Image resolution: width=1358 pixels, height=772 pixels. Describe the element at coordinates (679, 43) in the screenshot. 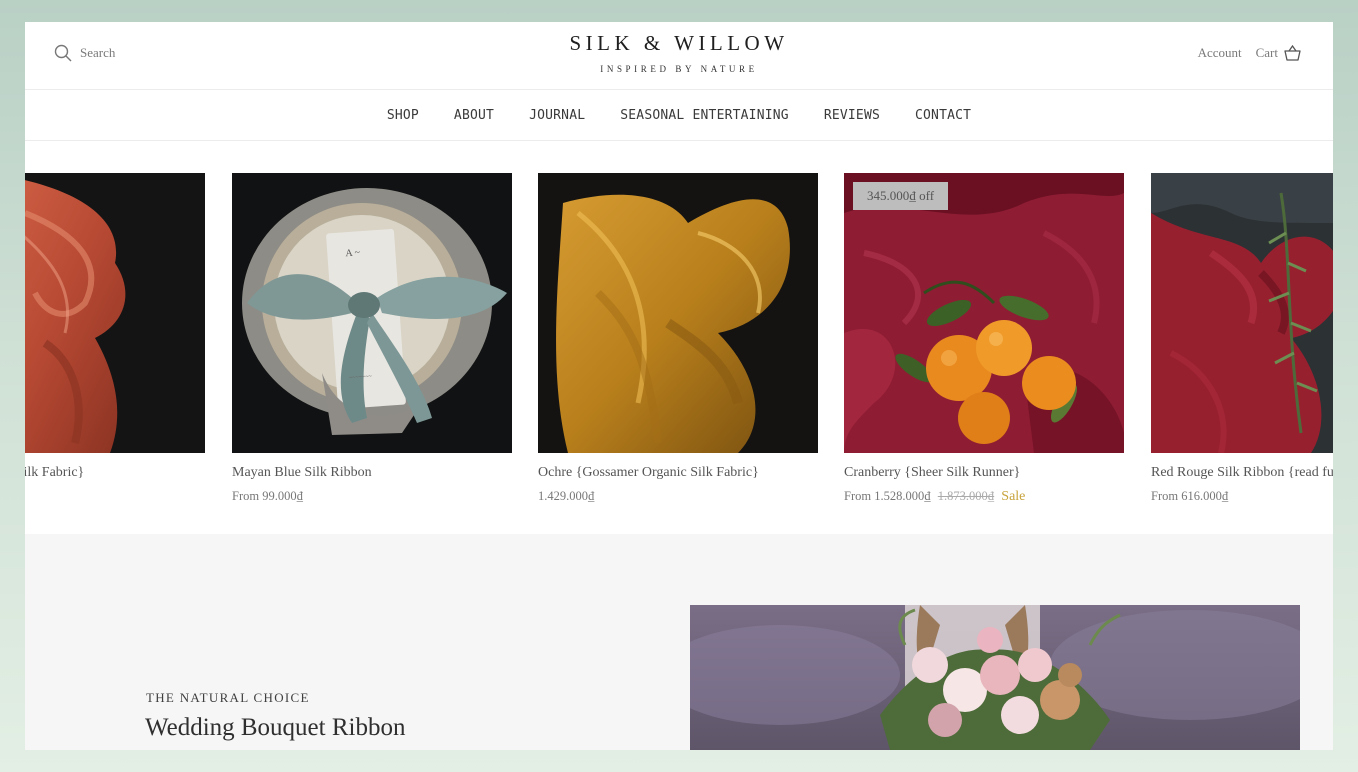

I see `logo-title: SILK & WILLOW` at that location.